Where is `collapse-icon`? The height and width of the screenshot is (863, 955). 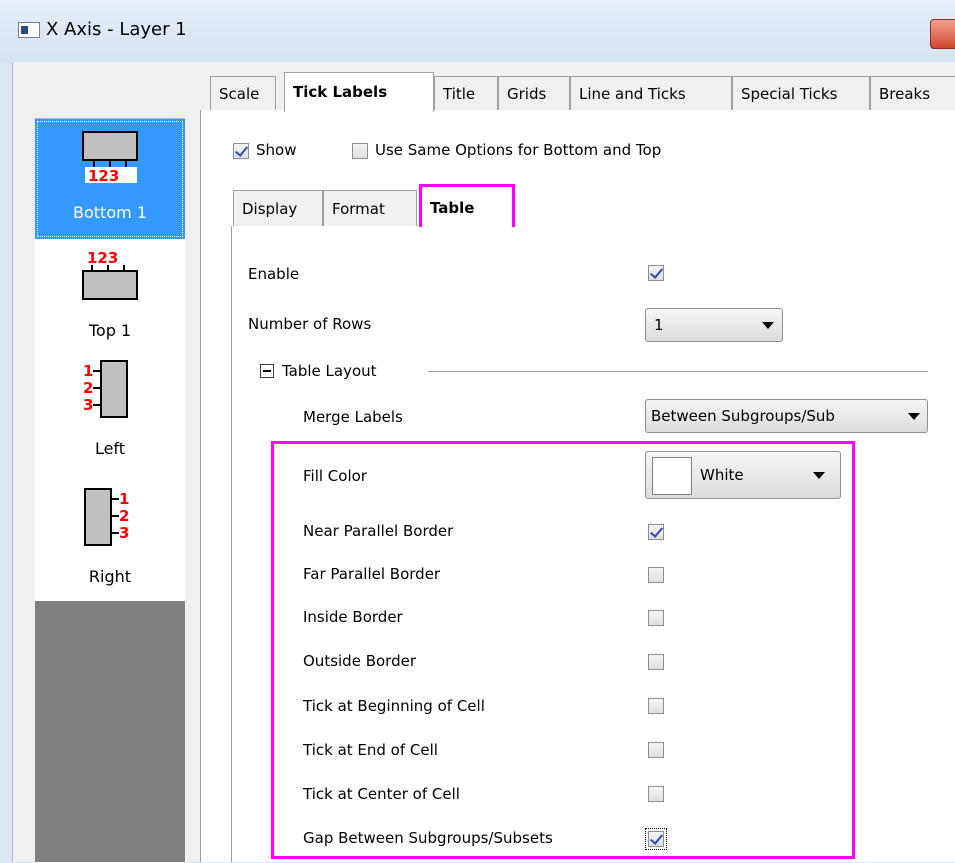 collapse-icon is located at coordinates (267, 371).